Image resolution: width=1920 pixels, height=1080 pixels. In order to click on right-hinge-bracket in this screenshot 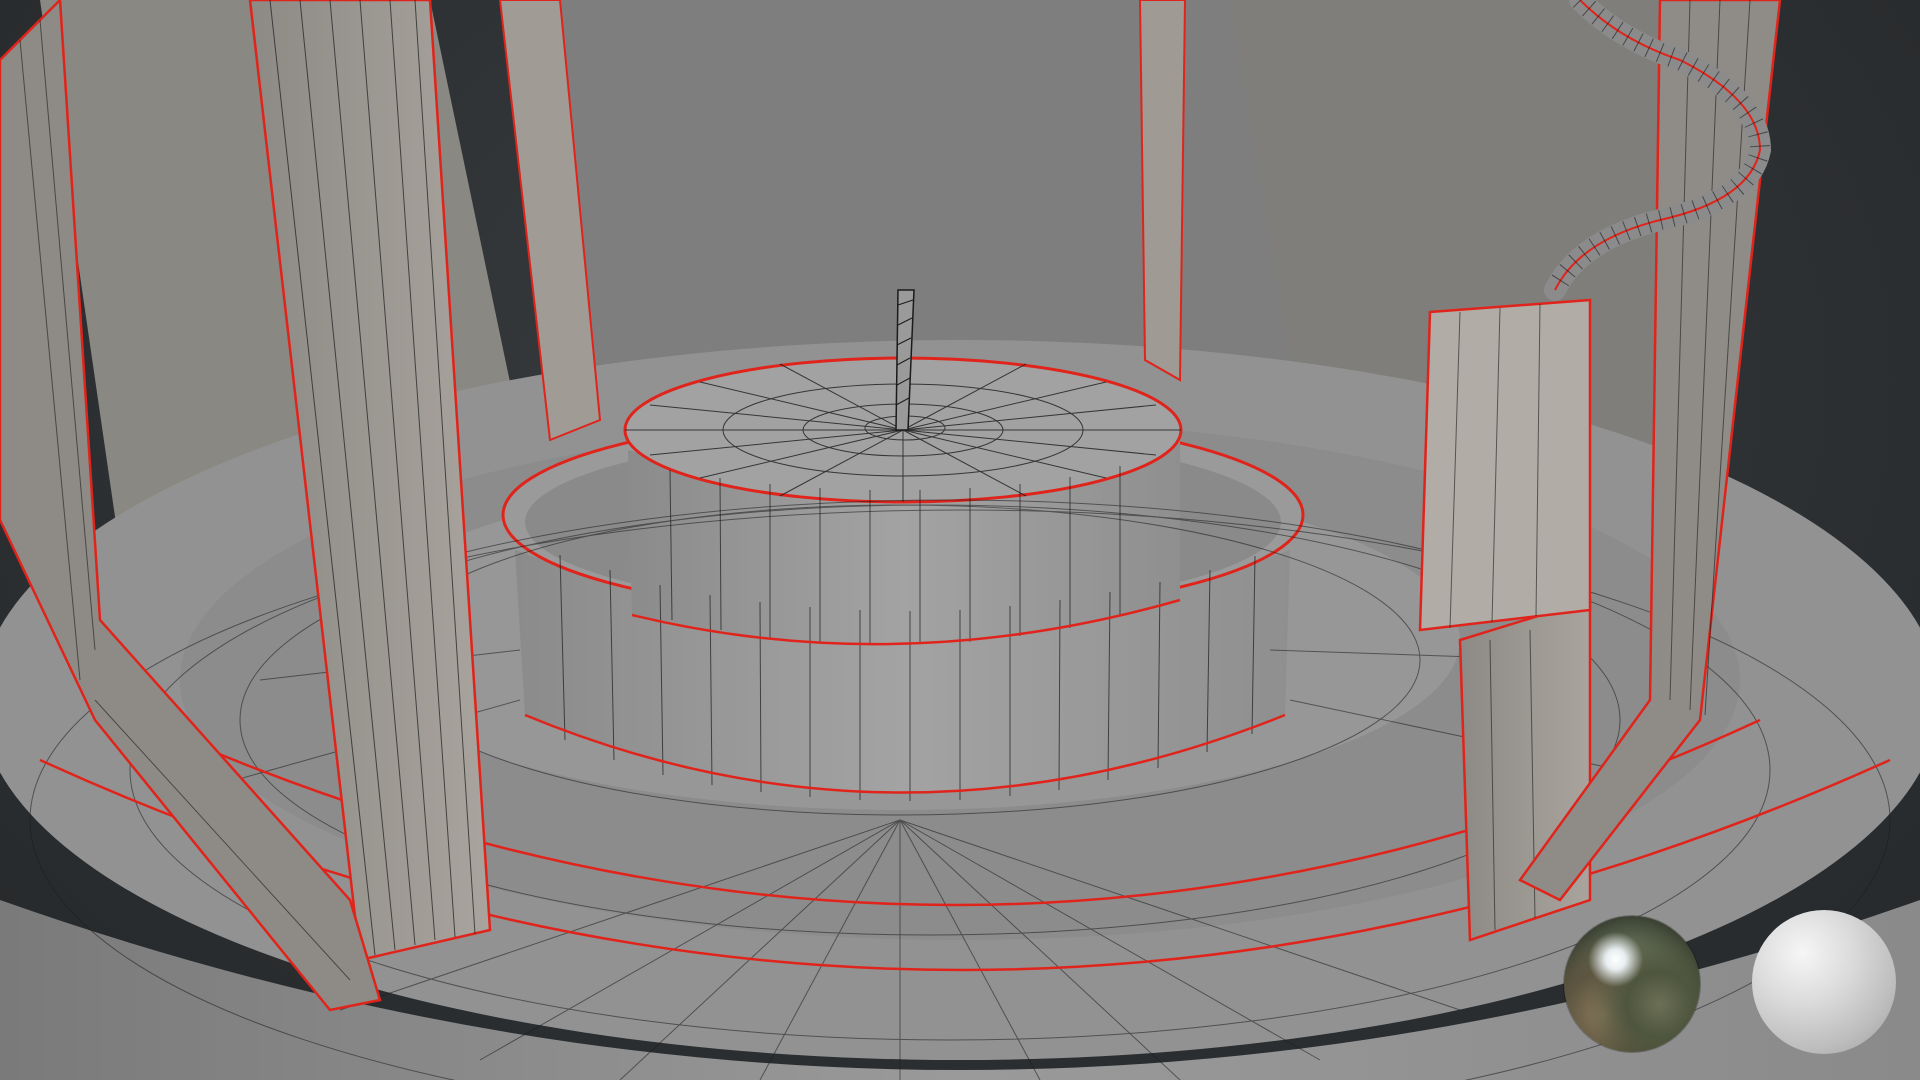, I will do `click(1505, 465)`.